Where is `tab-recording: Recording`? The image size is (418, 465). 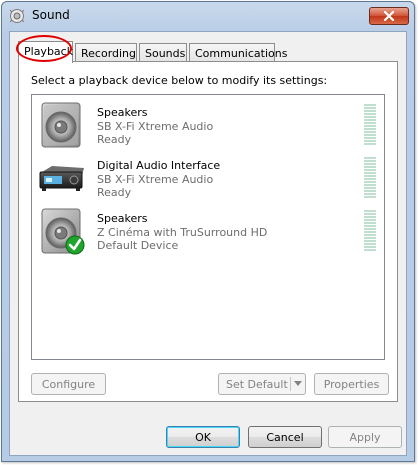 tab-recording: Recording is located at coordinates (106, 52).